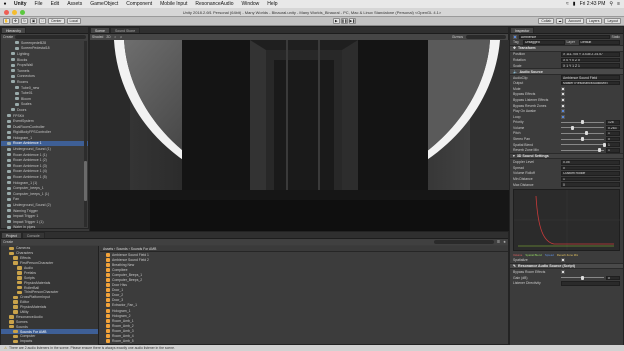 The width and height of the screenshot is (624, 351). Describe the element at coordinates (544, 42) in the screenshot. I see `tag-dropdown: Untagged` at that location.